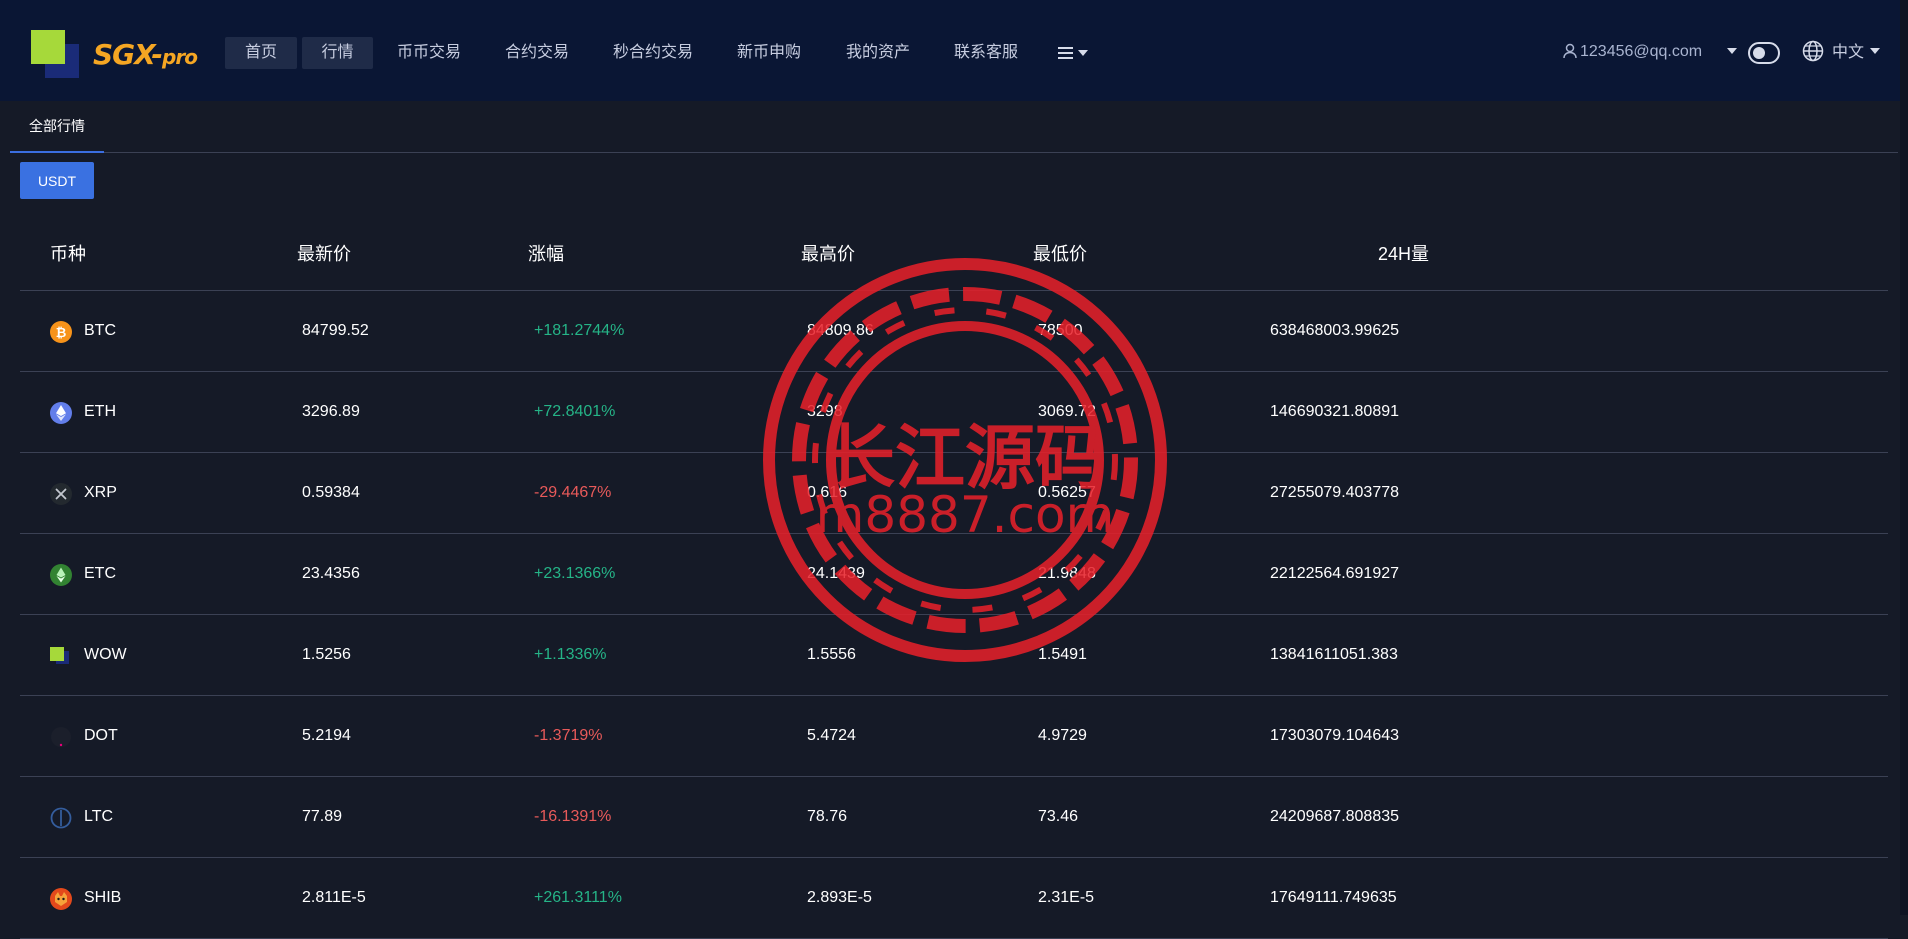 Image resolution: width=1908 pixels, height=939 pixels. Describe the element at coordinates (1066, 897) in the screenshot. I see `low-price: 2.31E-5` at that location.